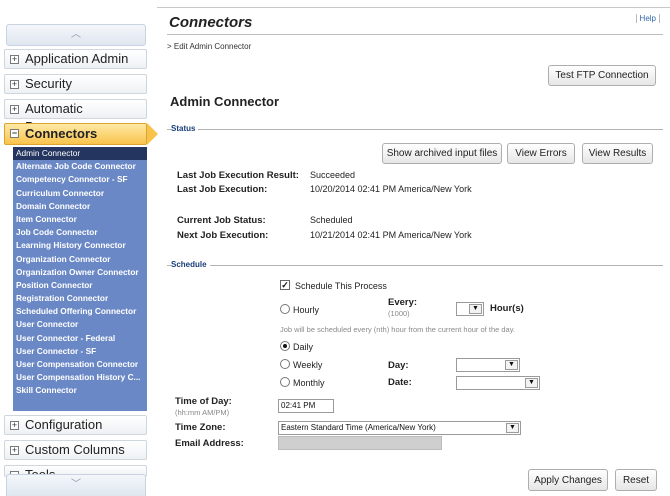  What do you see at coordinates (80, 219) in the screenshot?
I see `submenu-item: Item Connector` at bounding box center [80, 219].